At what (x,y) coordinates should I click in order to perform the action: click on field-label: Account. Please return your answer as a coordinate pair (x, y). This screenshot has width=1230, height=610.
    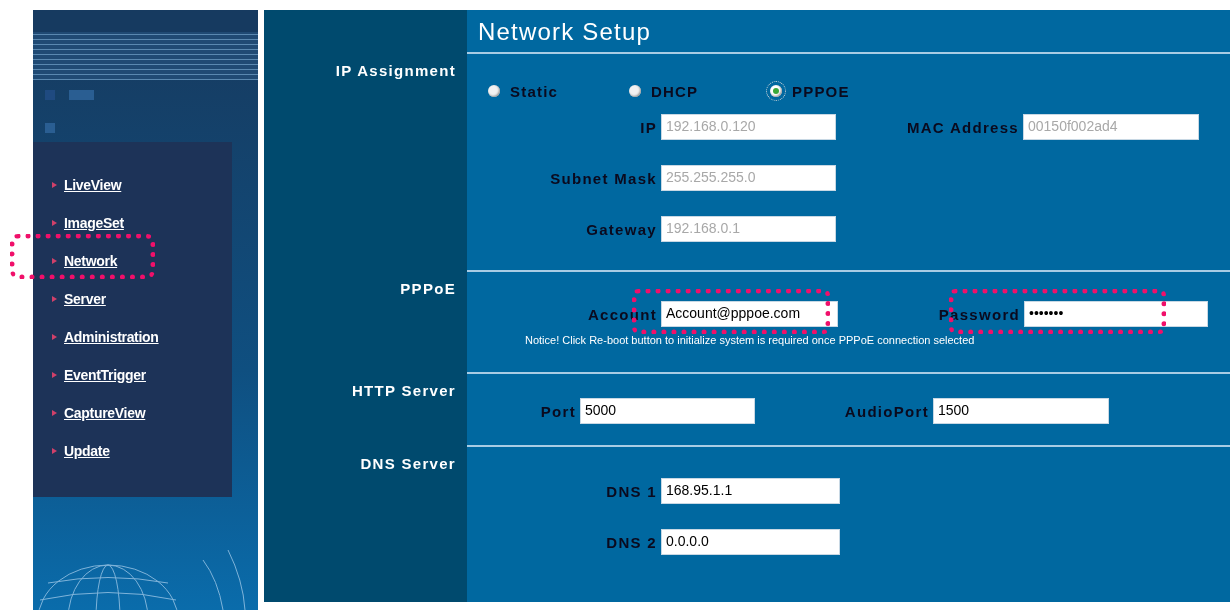
    Looking at the image, I should click on (621, 314).